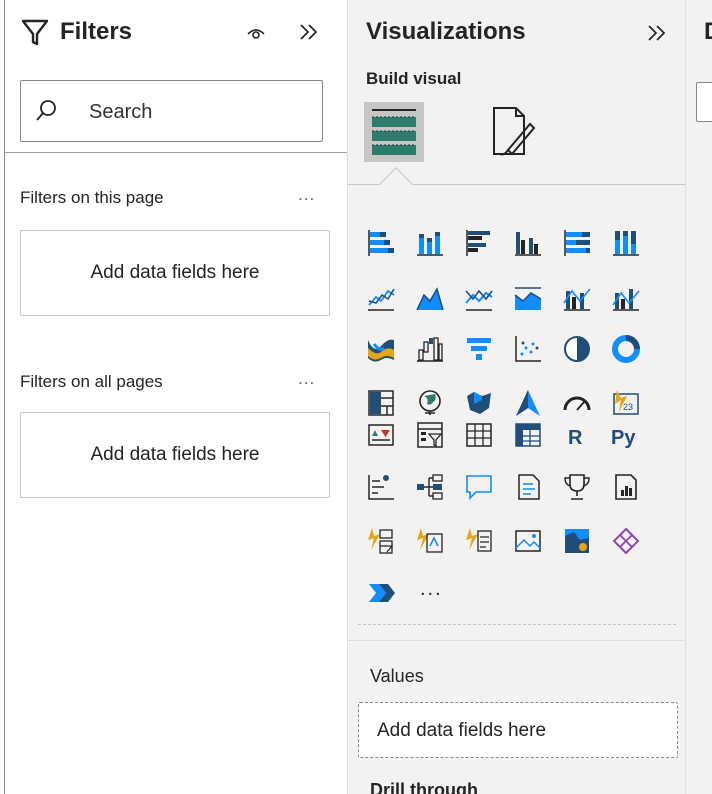 This screenshot has width=712, height=794. What do you see at coordinates (381, 243) in the screenshot?
I see `stacked-bar-icon` at bounding box center [381, 243].